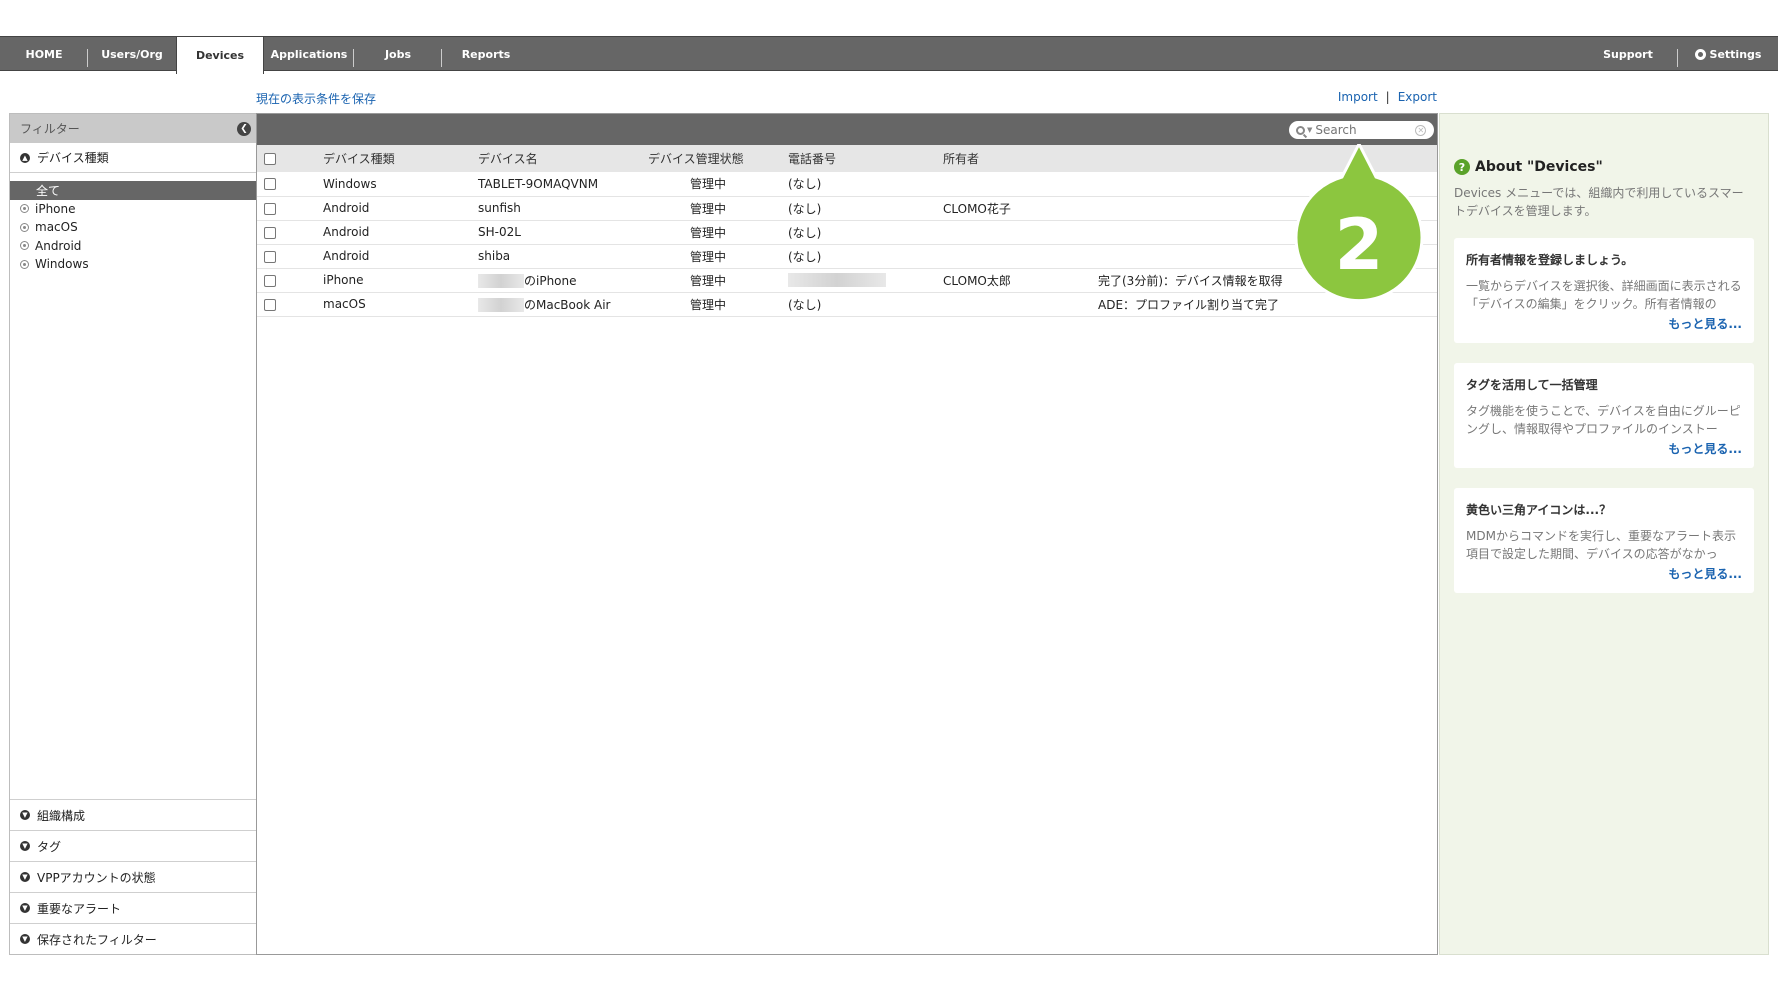 This screenshot has width=1778, height=1000. Describe the element at coordinates (133, 246) in the screenshot. I see `filter-item-android: Android` at that location.